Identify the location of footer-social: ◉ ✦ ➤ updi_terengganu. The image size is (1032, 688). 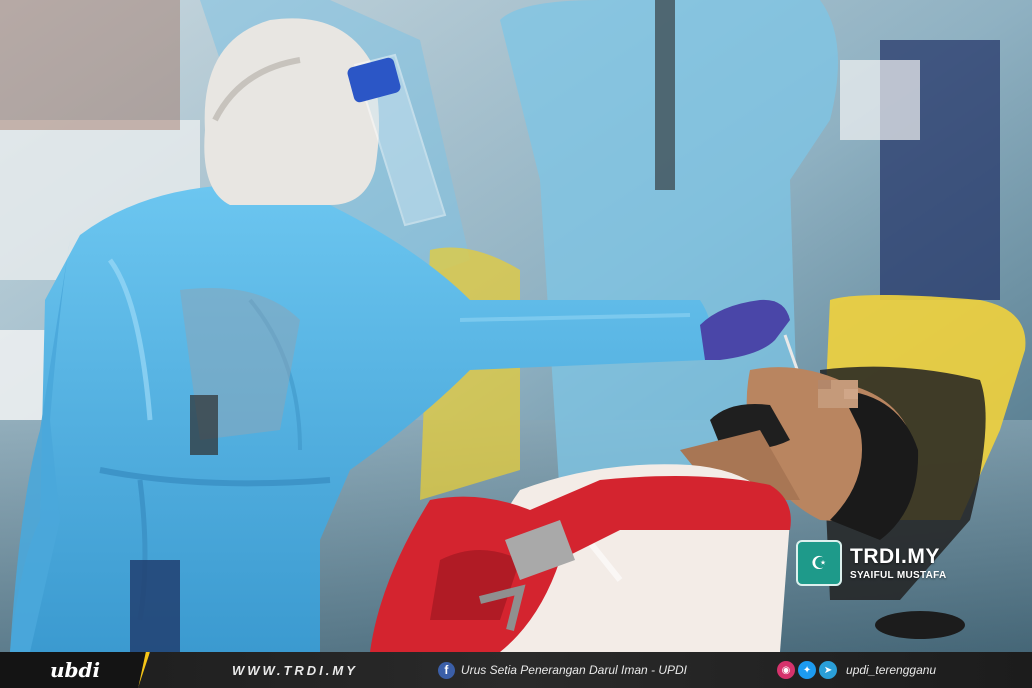
(856, 670).